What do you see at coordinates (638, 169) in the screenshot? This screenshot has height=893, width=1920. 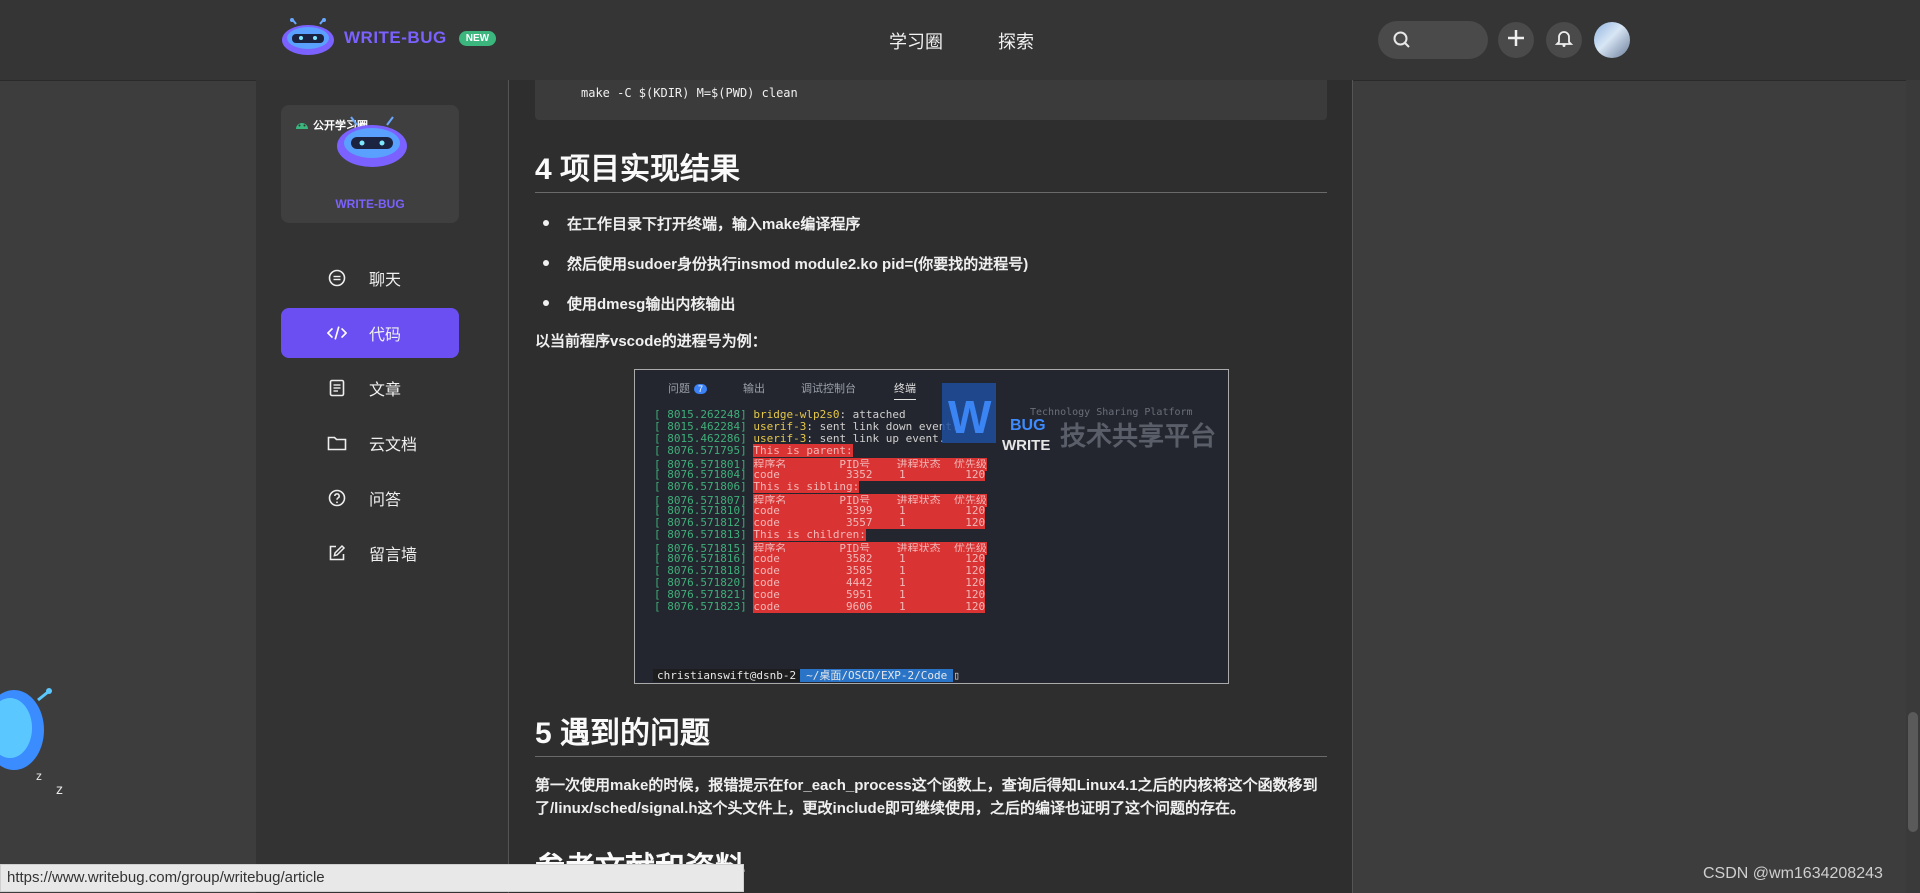 I see `section4-heading: 4 项目实现结果` at bounding box center [638, 169].